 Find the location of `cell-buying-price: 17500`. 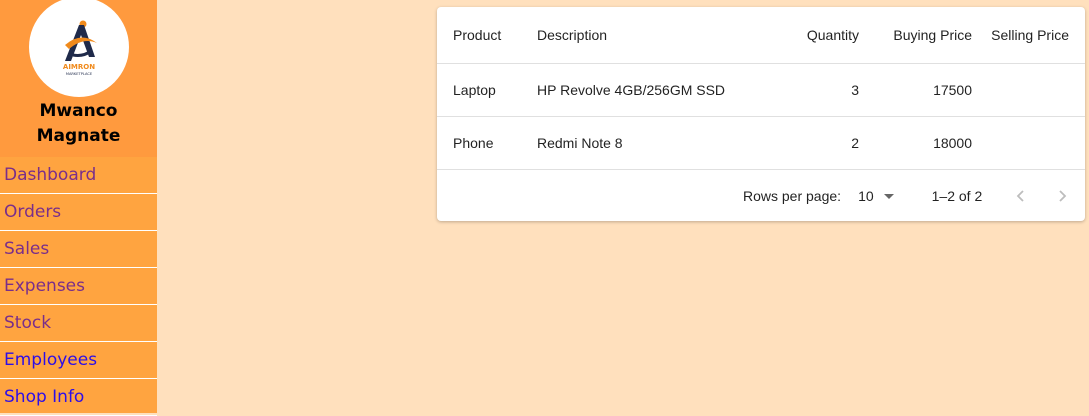

cell-buying-price: 17500 is located at coordinates (915, 90).